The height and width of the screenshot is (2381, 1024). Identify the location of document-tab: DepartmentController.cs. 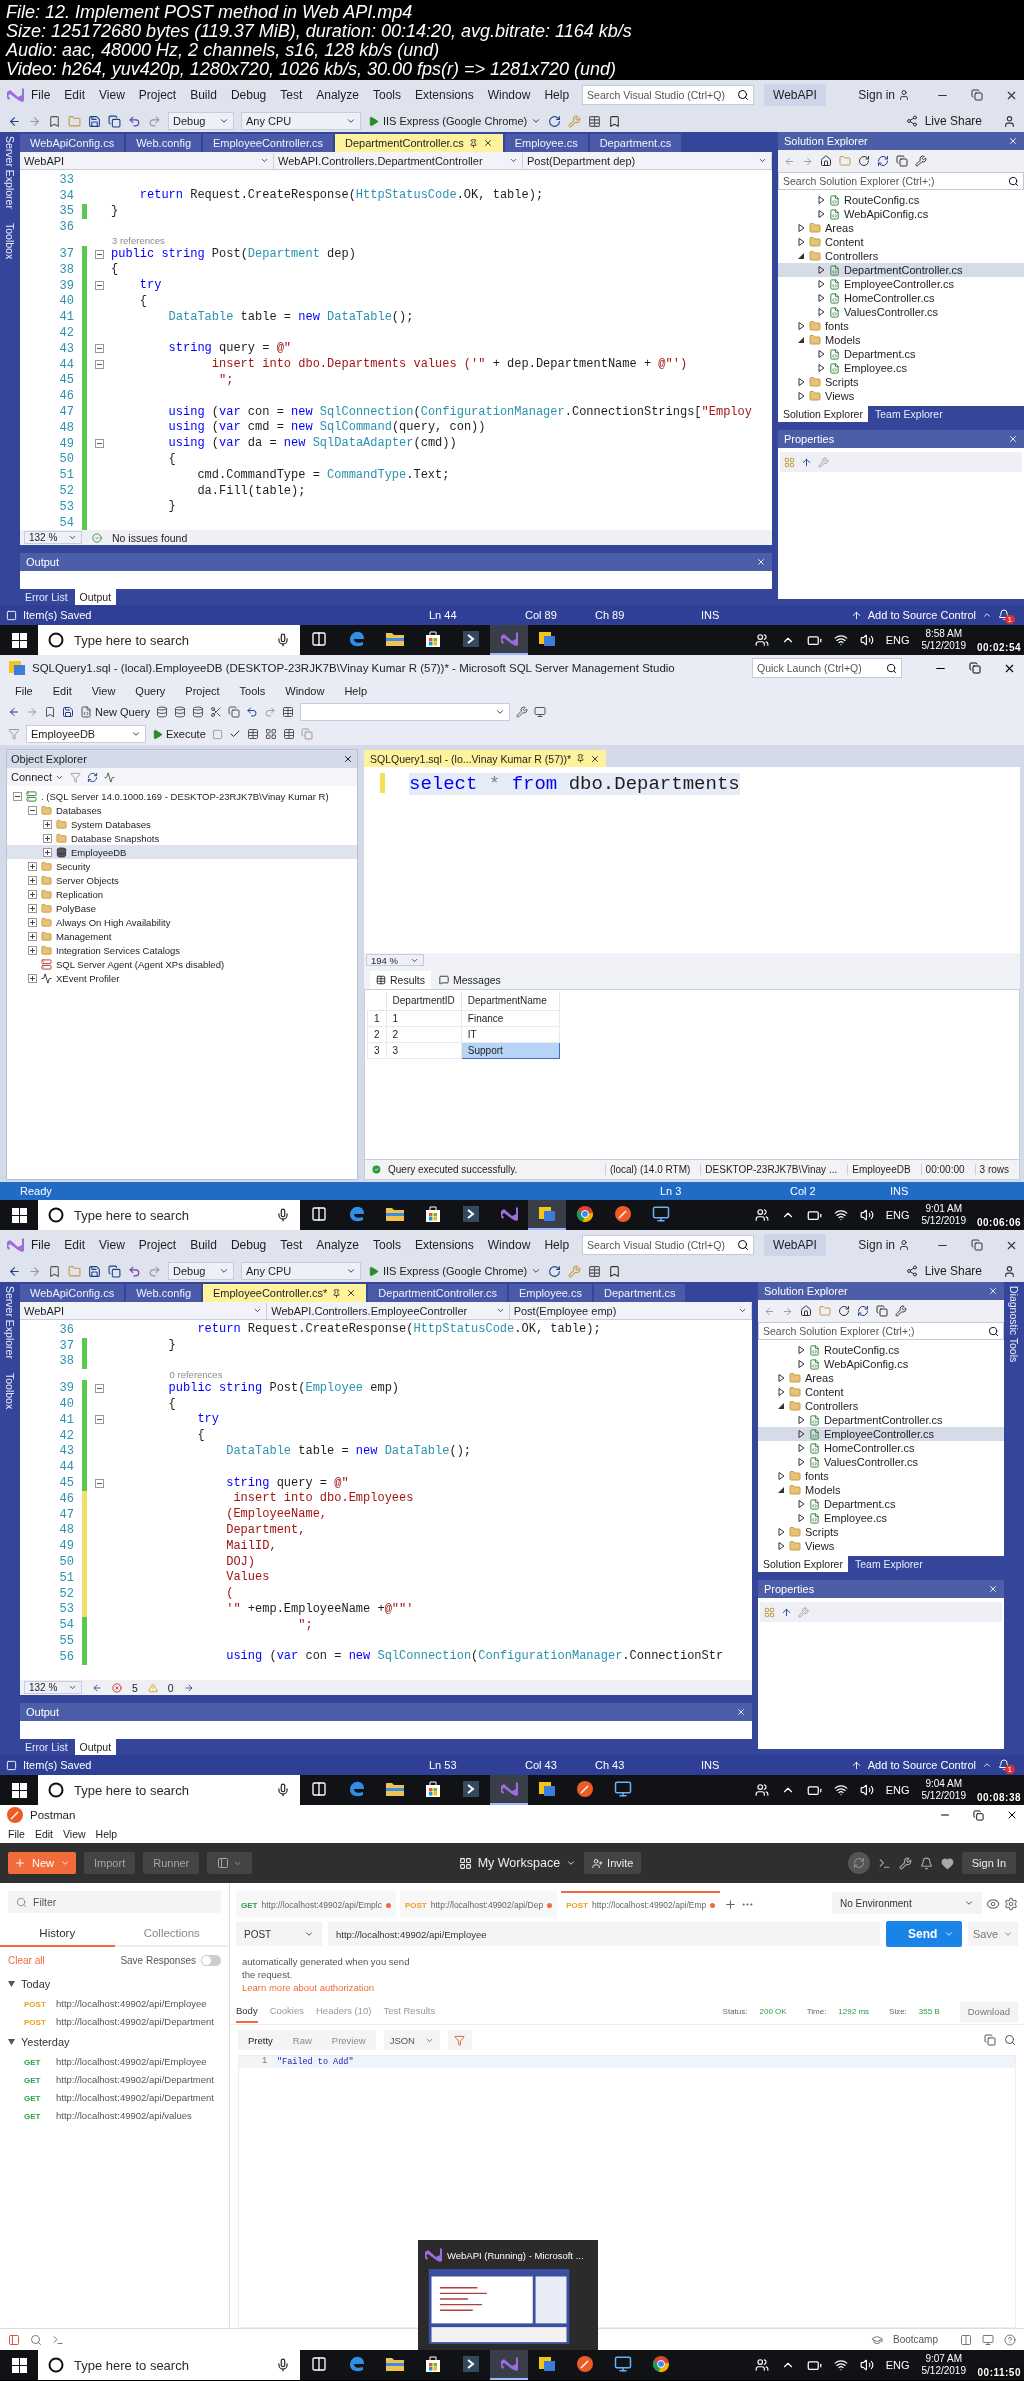
(419, 143).